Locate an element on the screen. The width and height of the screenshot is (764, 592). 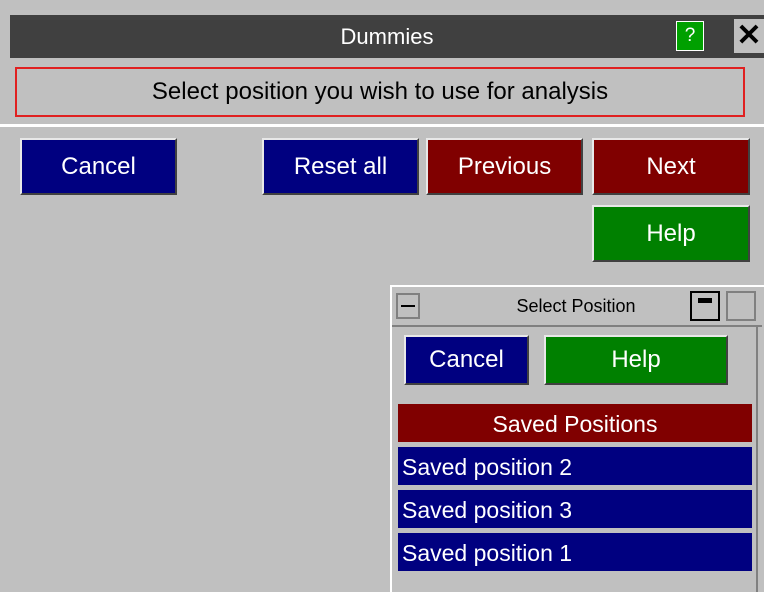
previous-button: Previous is located at coordinates (504, 166).